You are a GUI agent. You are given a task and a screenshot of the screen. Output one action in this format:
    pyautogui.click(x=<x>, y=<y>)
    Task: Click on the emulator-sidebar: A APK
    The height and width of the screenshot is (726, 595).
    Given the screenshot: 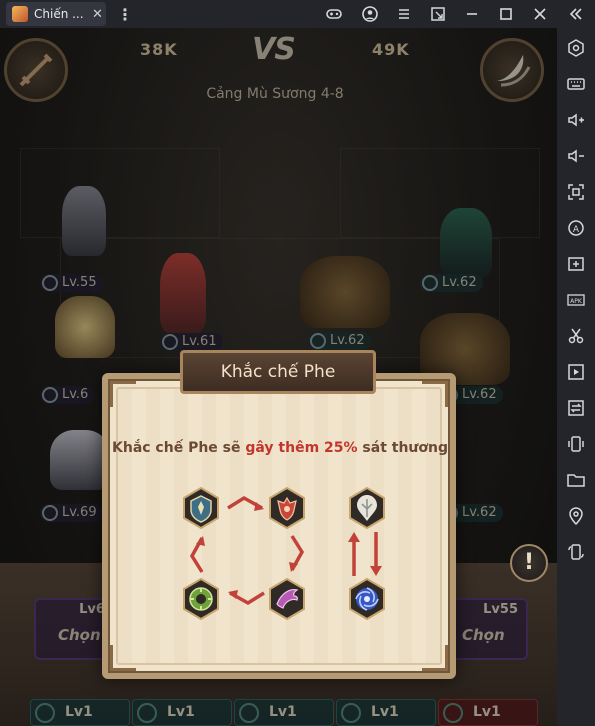 What is the action you would take?
    pyautogui.click(x=576, y=377)
    